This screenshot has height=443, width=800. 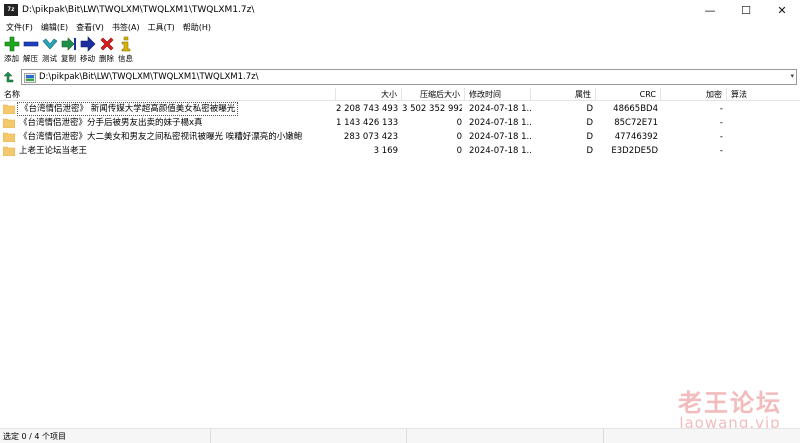 What do you see at coordinates (367, 123) in the screenshot?
I see `file-size: 1 143 426 133` at bounding box center [367, 123].